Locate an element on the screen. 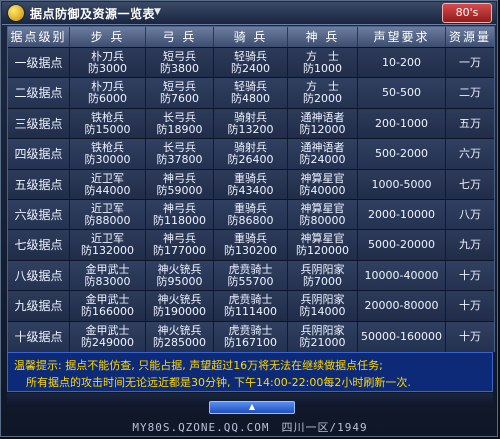  unit-defense: 防40000 is located at coordinates (322, 190).